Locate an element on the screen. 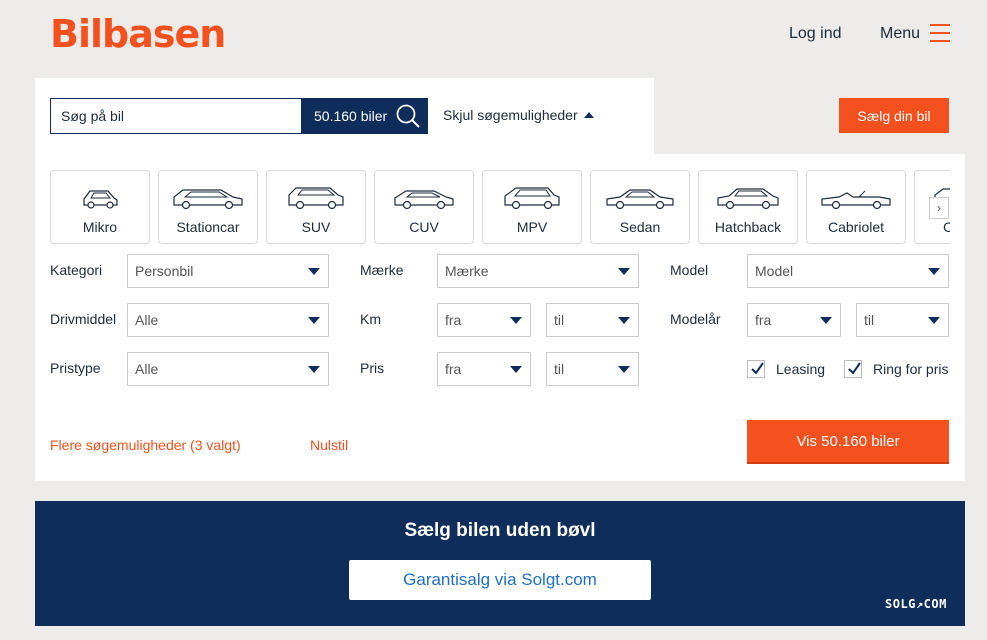 This screenshot has width=987, height=640. menu-link: Menu is located at coordinates (900, 34).